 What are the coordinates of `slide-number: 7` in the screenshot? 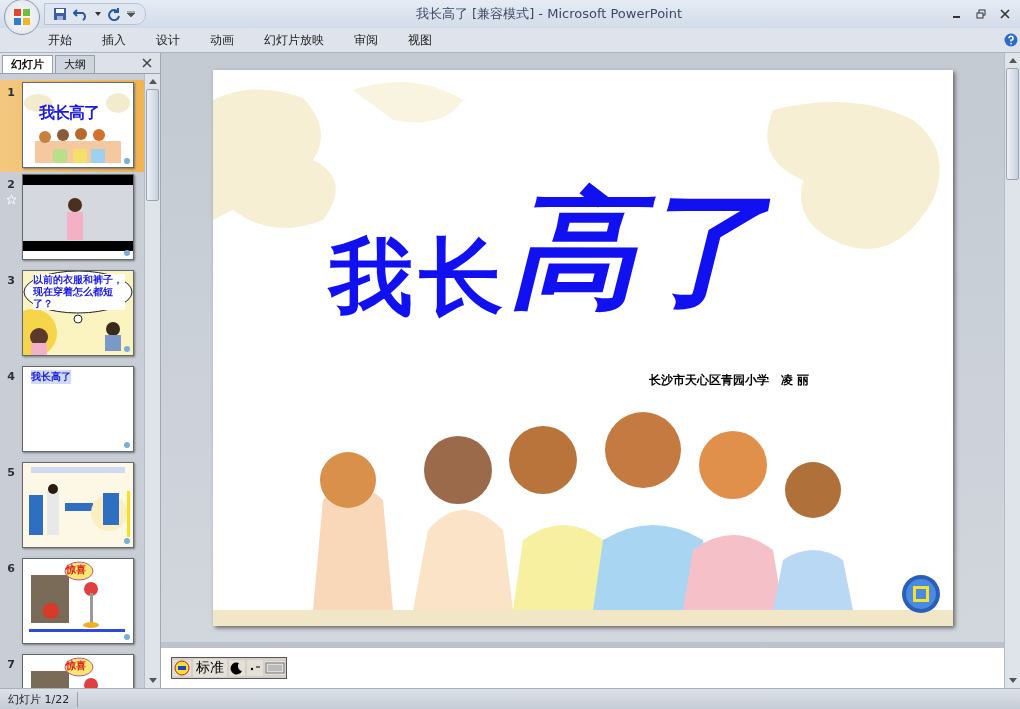 It's located at (11, 664).